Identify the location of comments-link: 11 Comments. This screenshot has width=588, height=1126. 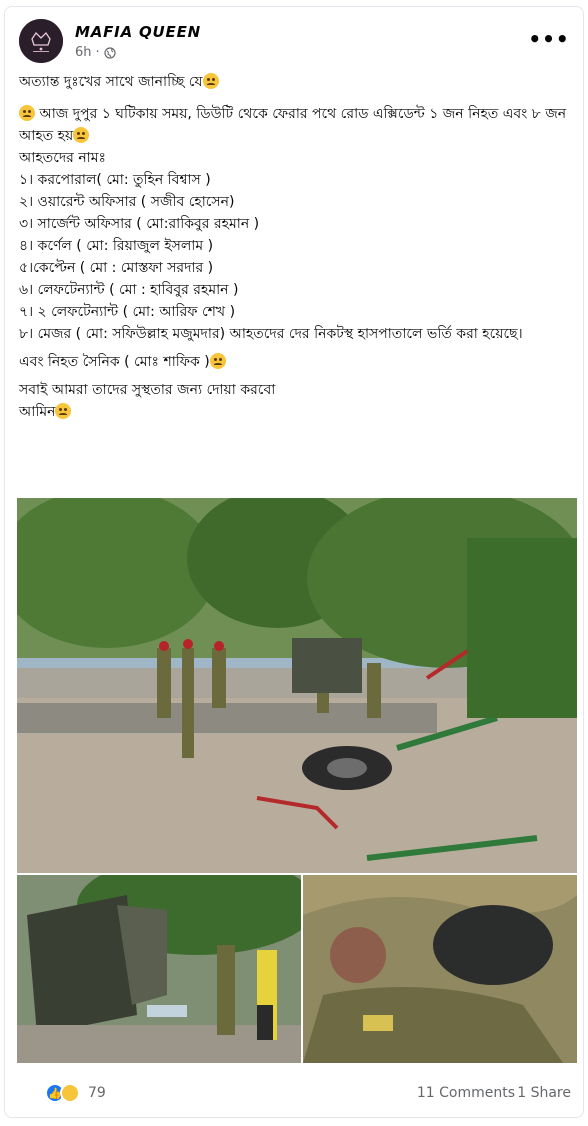
(466, 1093).